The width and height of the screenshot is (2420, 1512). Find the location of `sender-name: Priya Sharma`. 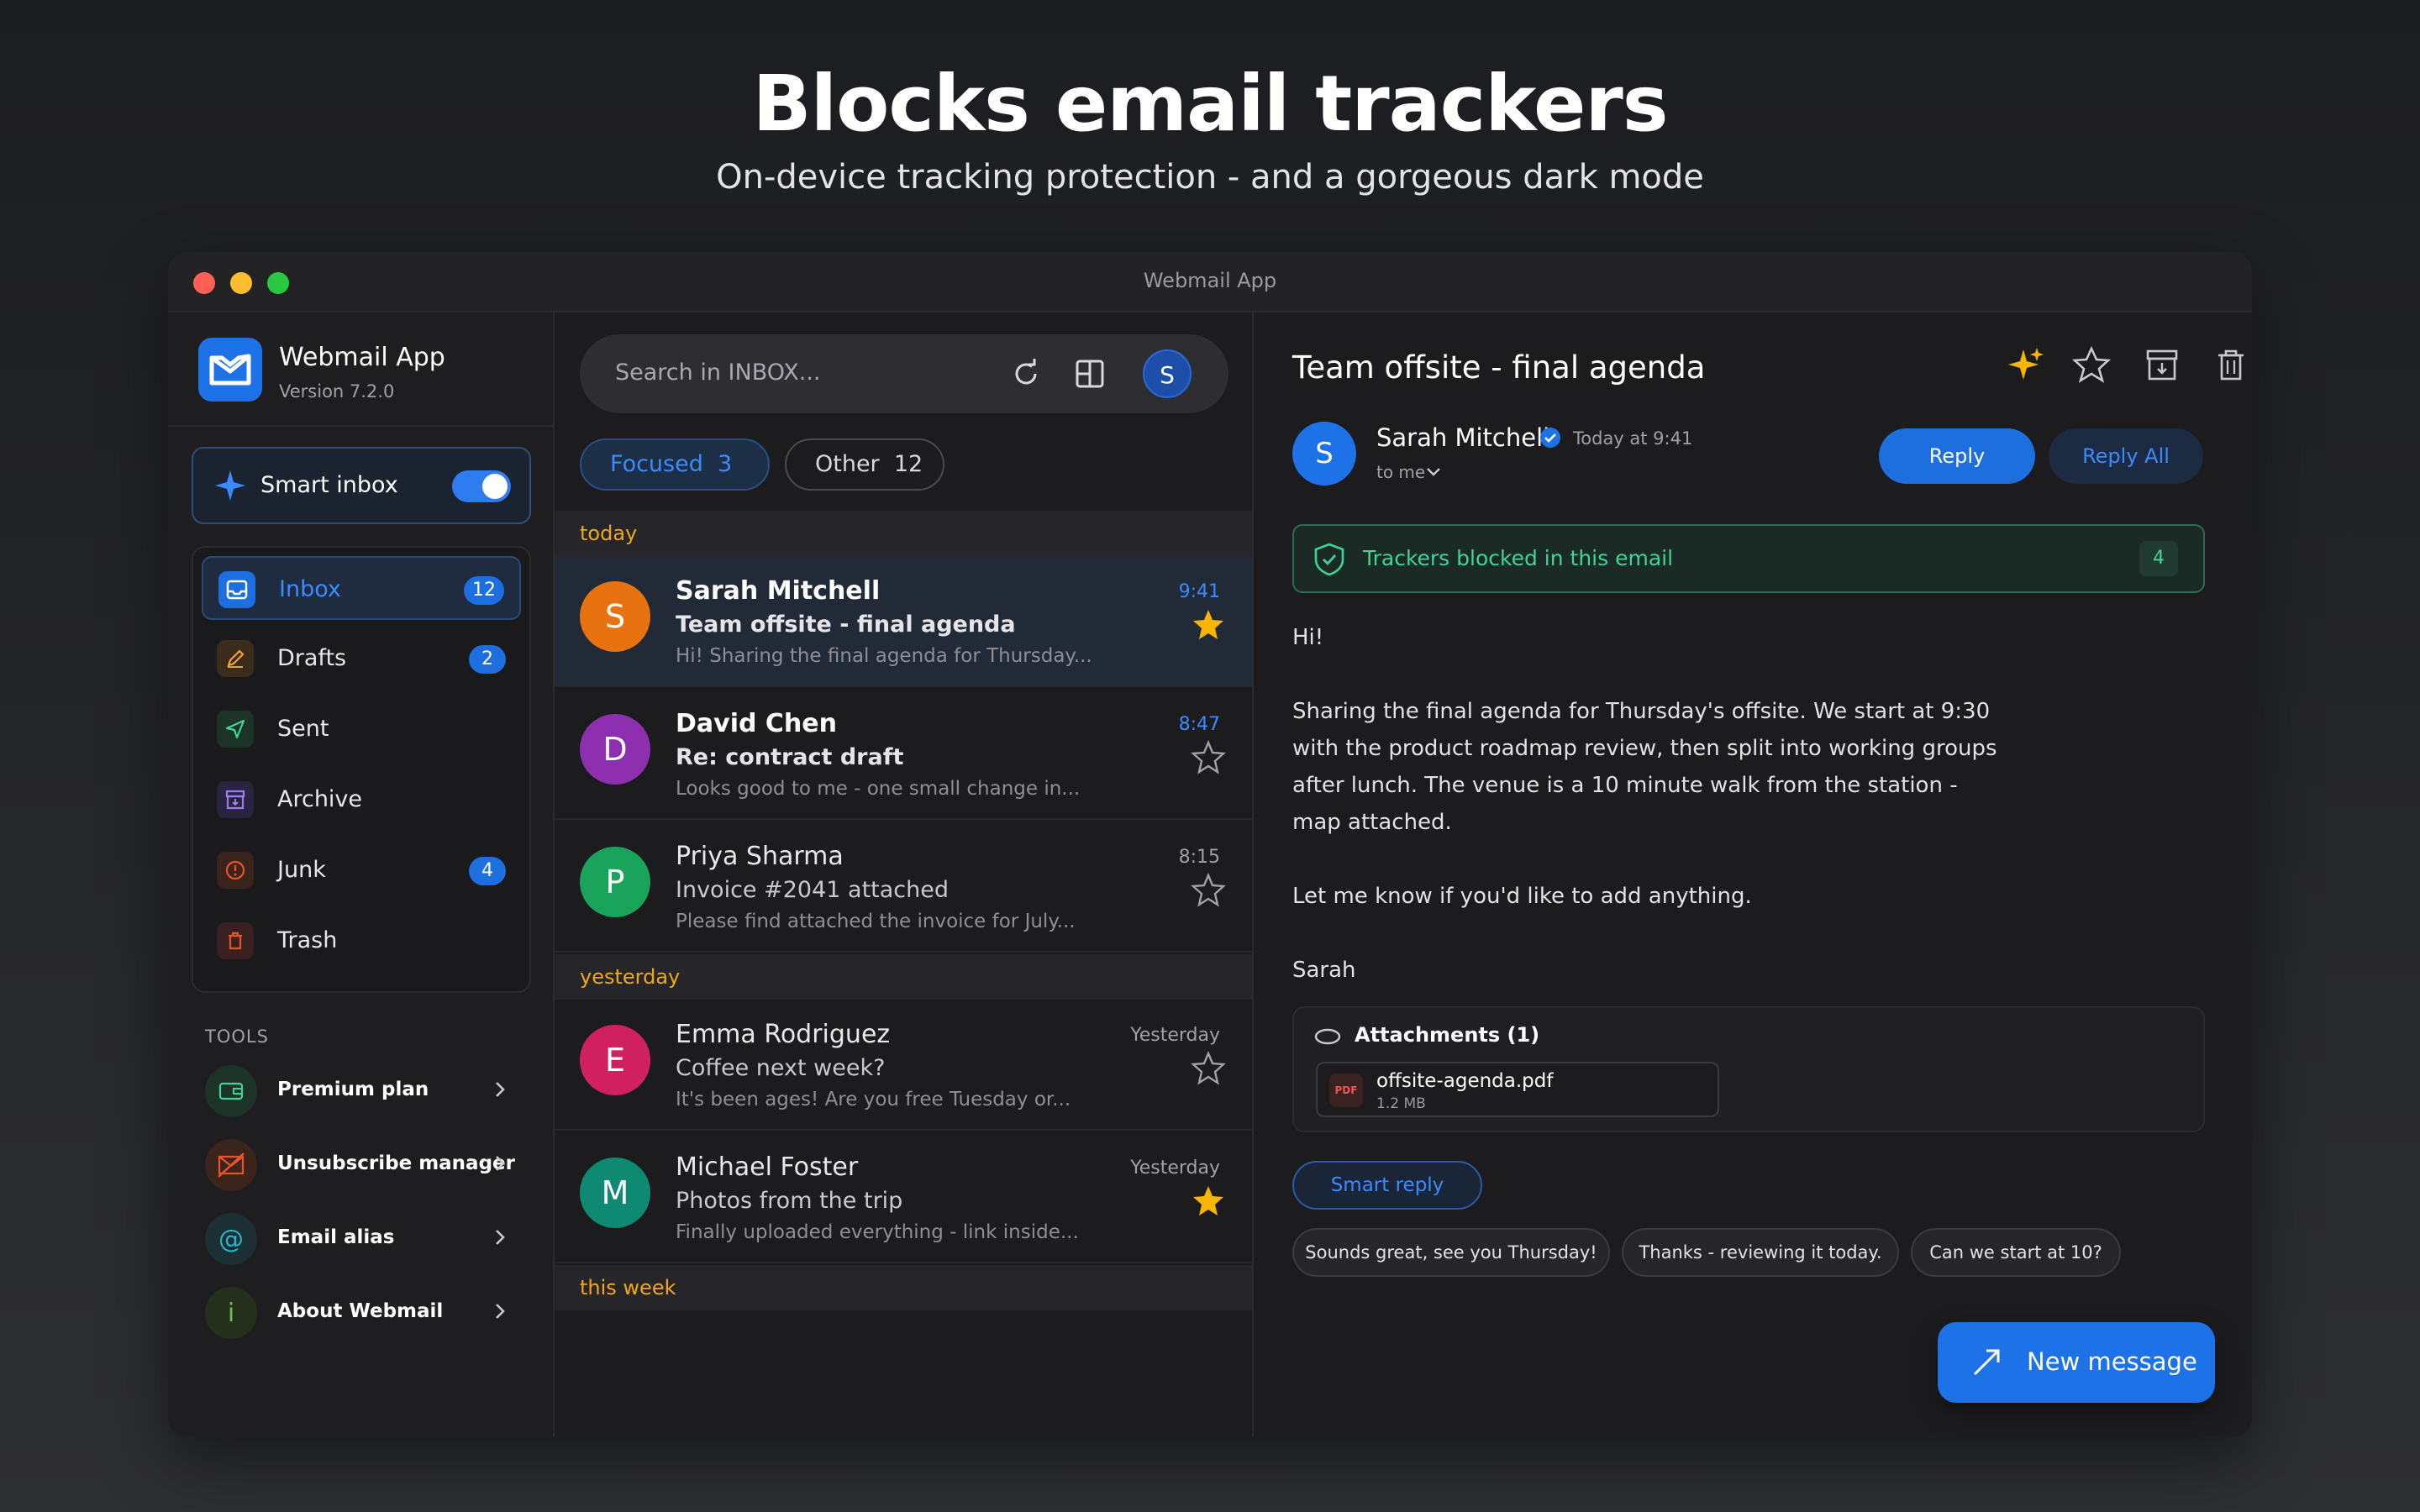

sender-name: Priya Sharma is located at coordinates (760, 856).